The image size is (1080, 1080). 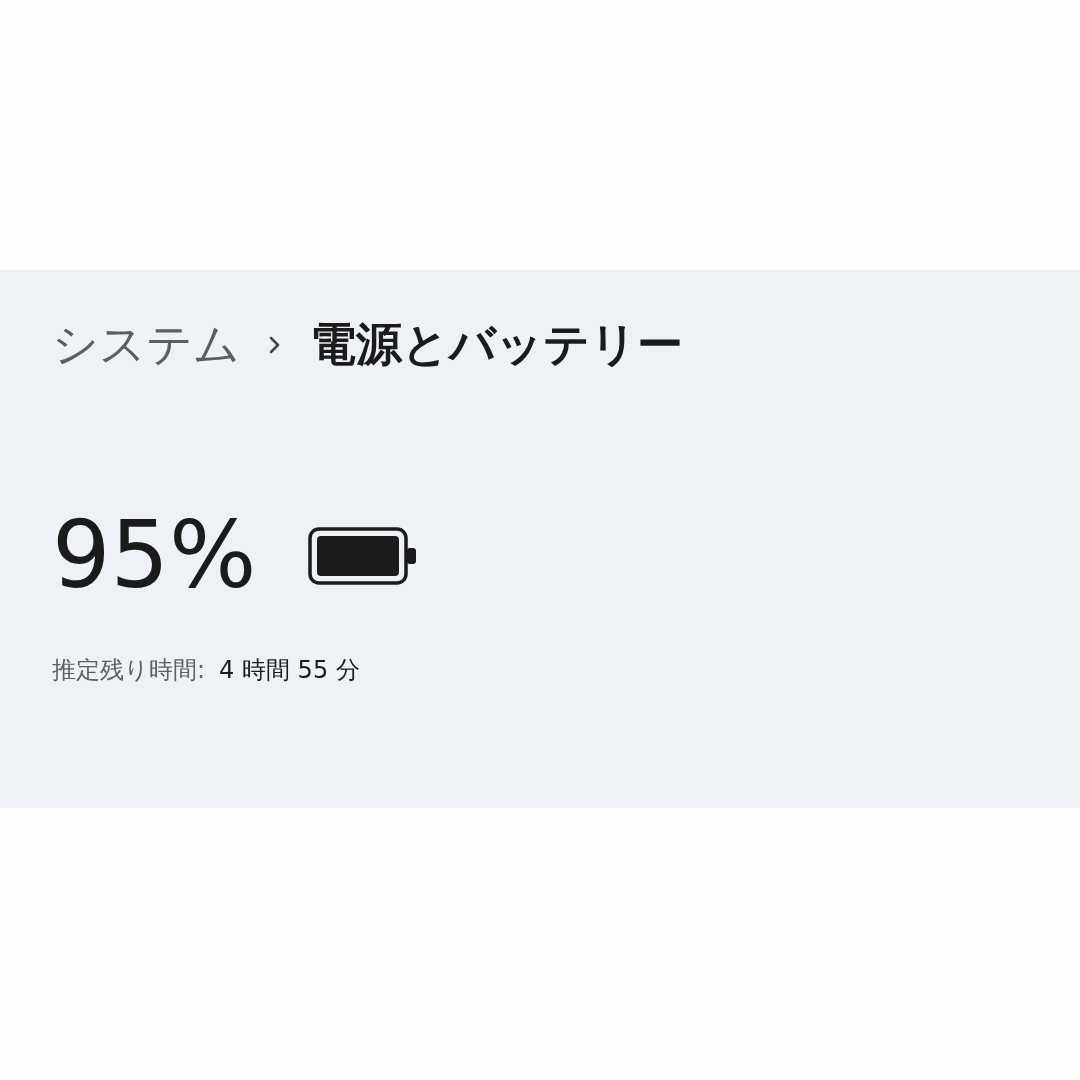 I want to click on remaining-time-value: 4 時間 55 分, so click(x=289, y=670).